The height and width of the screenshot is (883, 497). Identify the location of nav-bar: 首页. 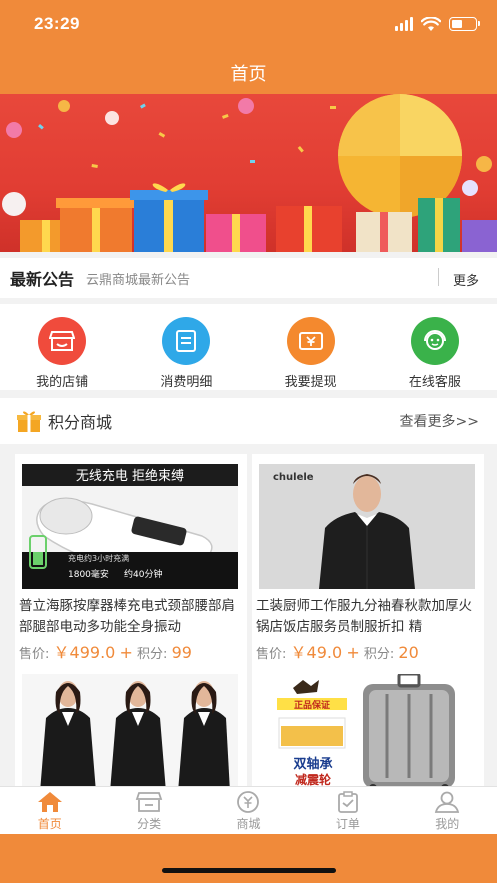
(248, 73).